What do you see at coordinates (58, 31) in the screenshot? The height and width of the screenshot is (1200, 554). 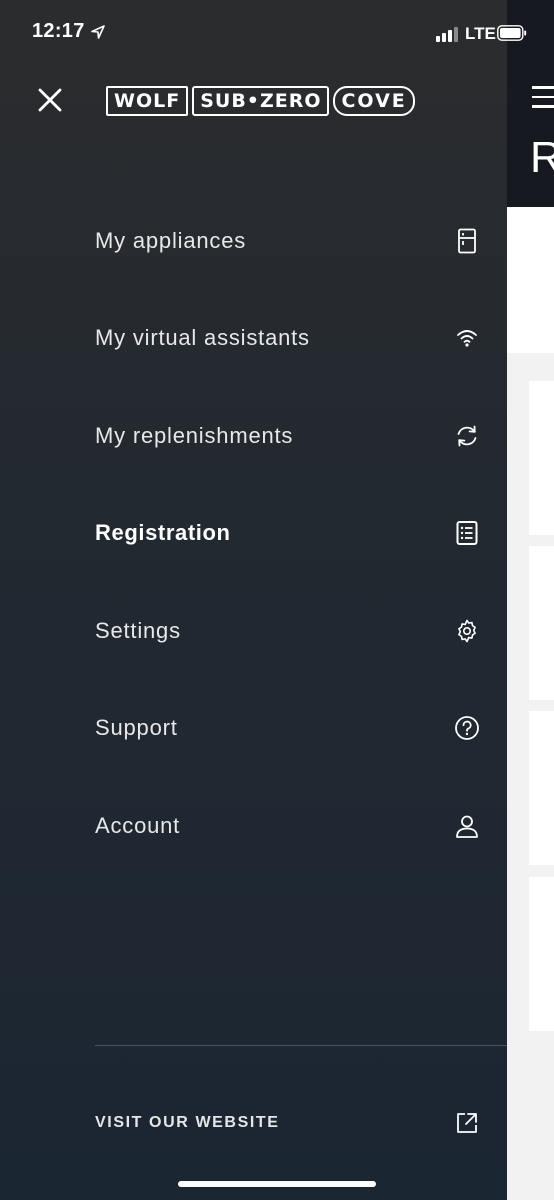 I see `status-time: 12:17` at bounding box center [58, 31].